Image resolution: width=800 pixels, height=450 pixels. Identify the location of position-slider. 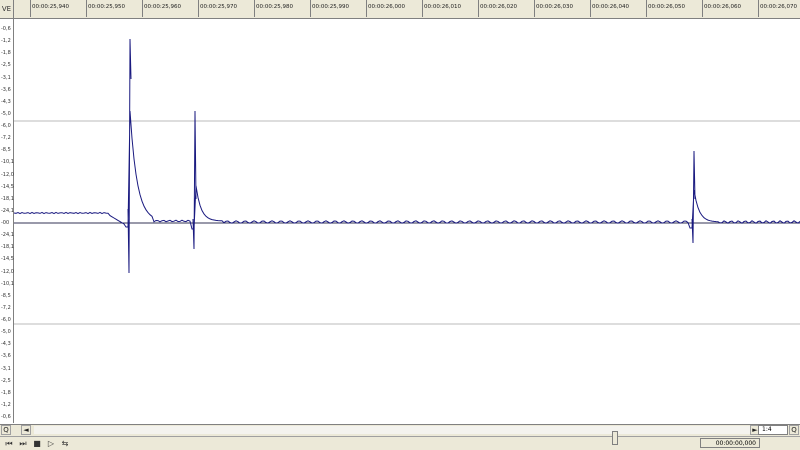
(615, 438).